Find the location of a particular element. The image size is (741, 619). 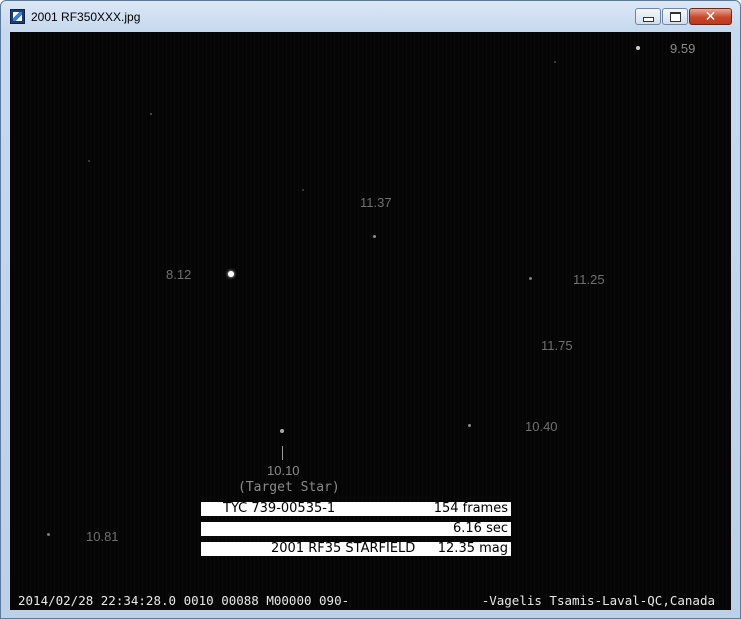

object-magnitude: 12.35 mag is located at coordinates (472, 548).